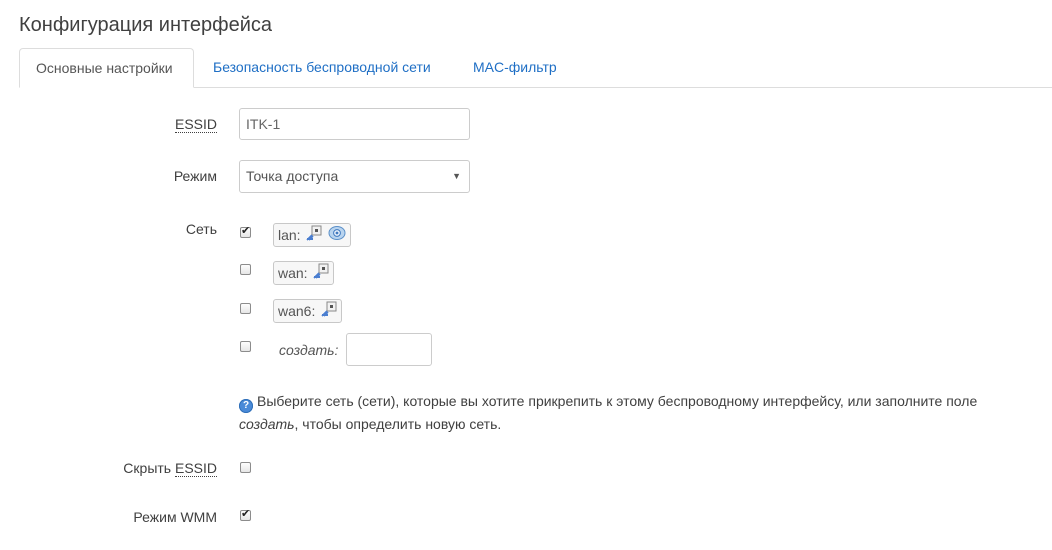 Image resolution: width=1052 pixels, height=550 pixels. What do you see at coordinates (292, 176) in the screenshot?
I see `mode-select-value: Точка доступа` at bounding box center [292, 176].